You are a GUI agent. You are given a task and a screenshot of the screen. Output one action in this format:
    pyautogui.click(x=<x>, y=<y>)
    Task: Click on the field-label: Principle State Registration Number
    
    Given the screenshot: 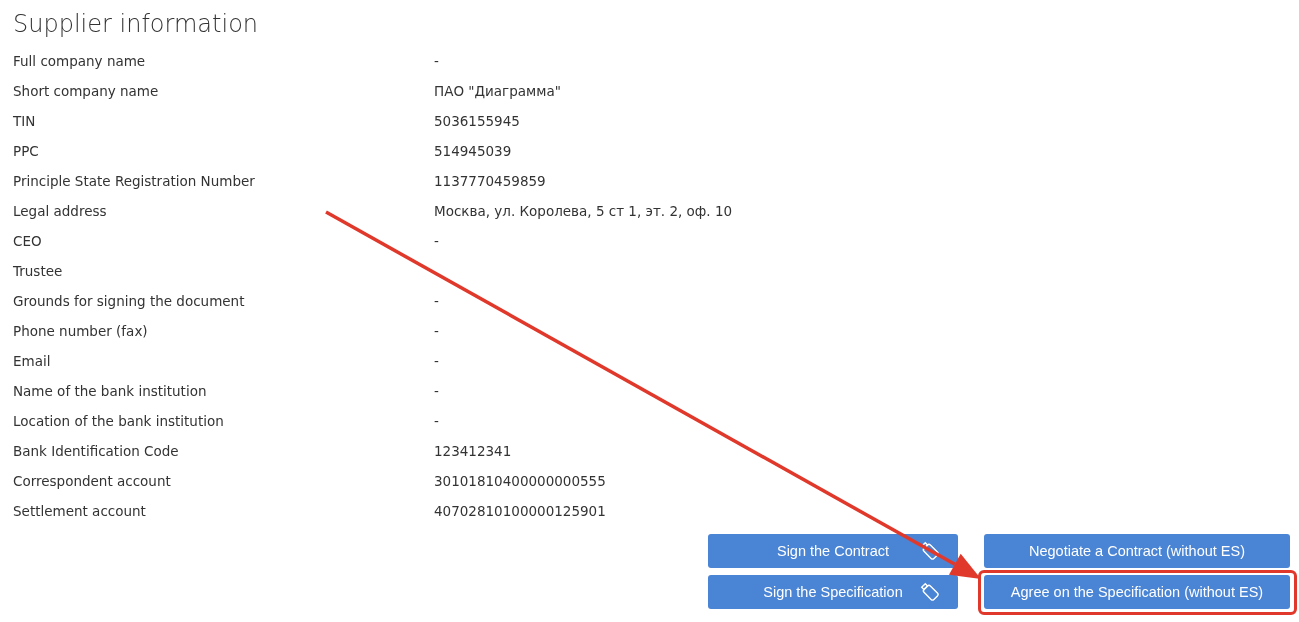 What is the action you would take?
    pyautogui.click(x=134, y=181)
    